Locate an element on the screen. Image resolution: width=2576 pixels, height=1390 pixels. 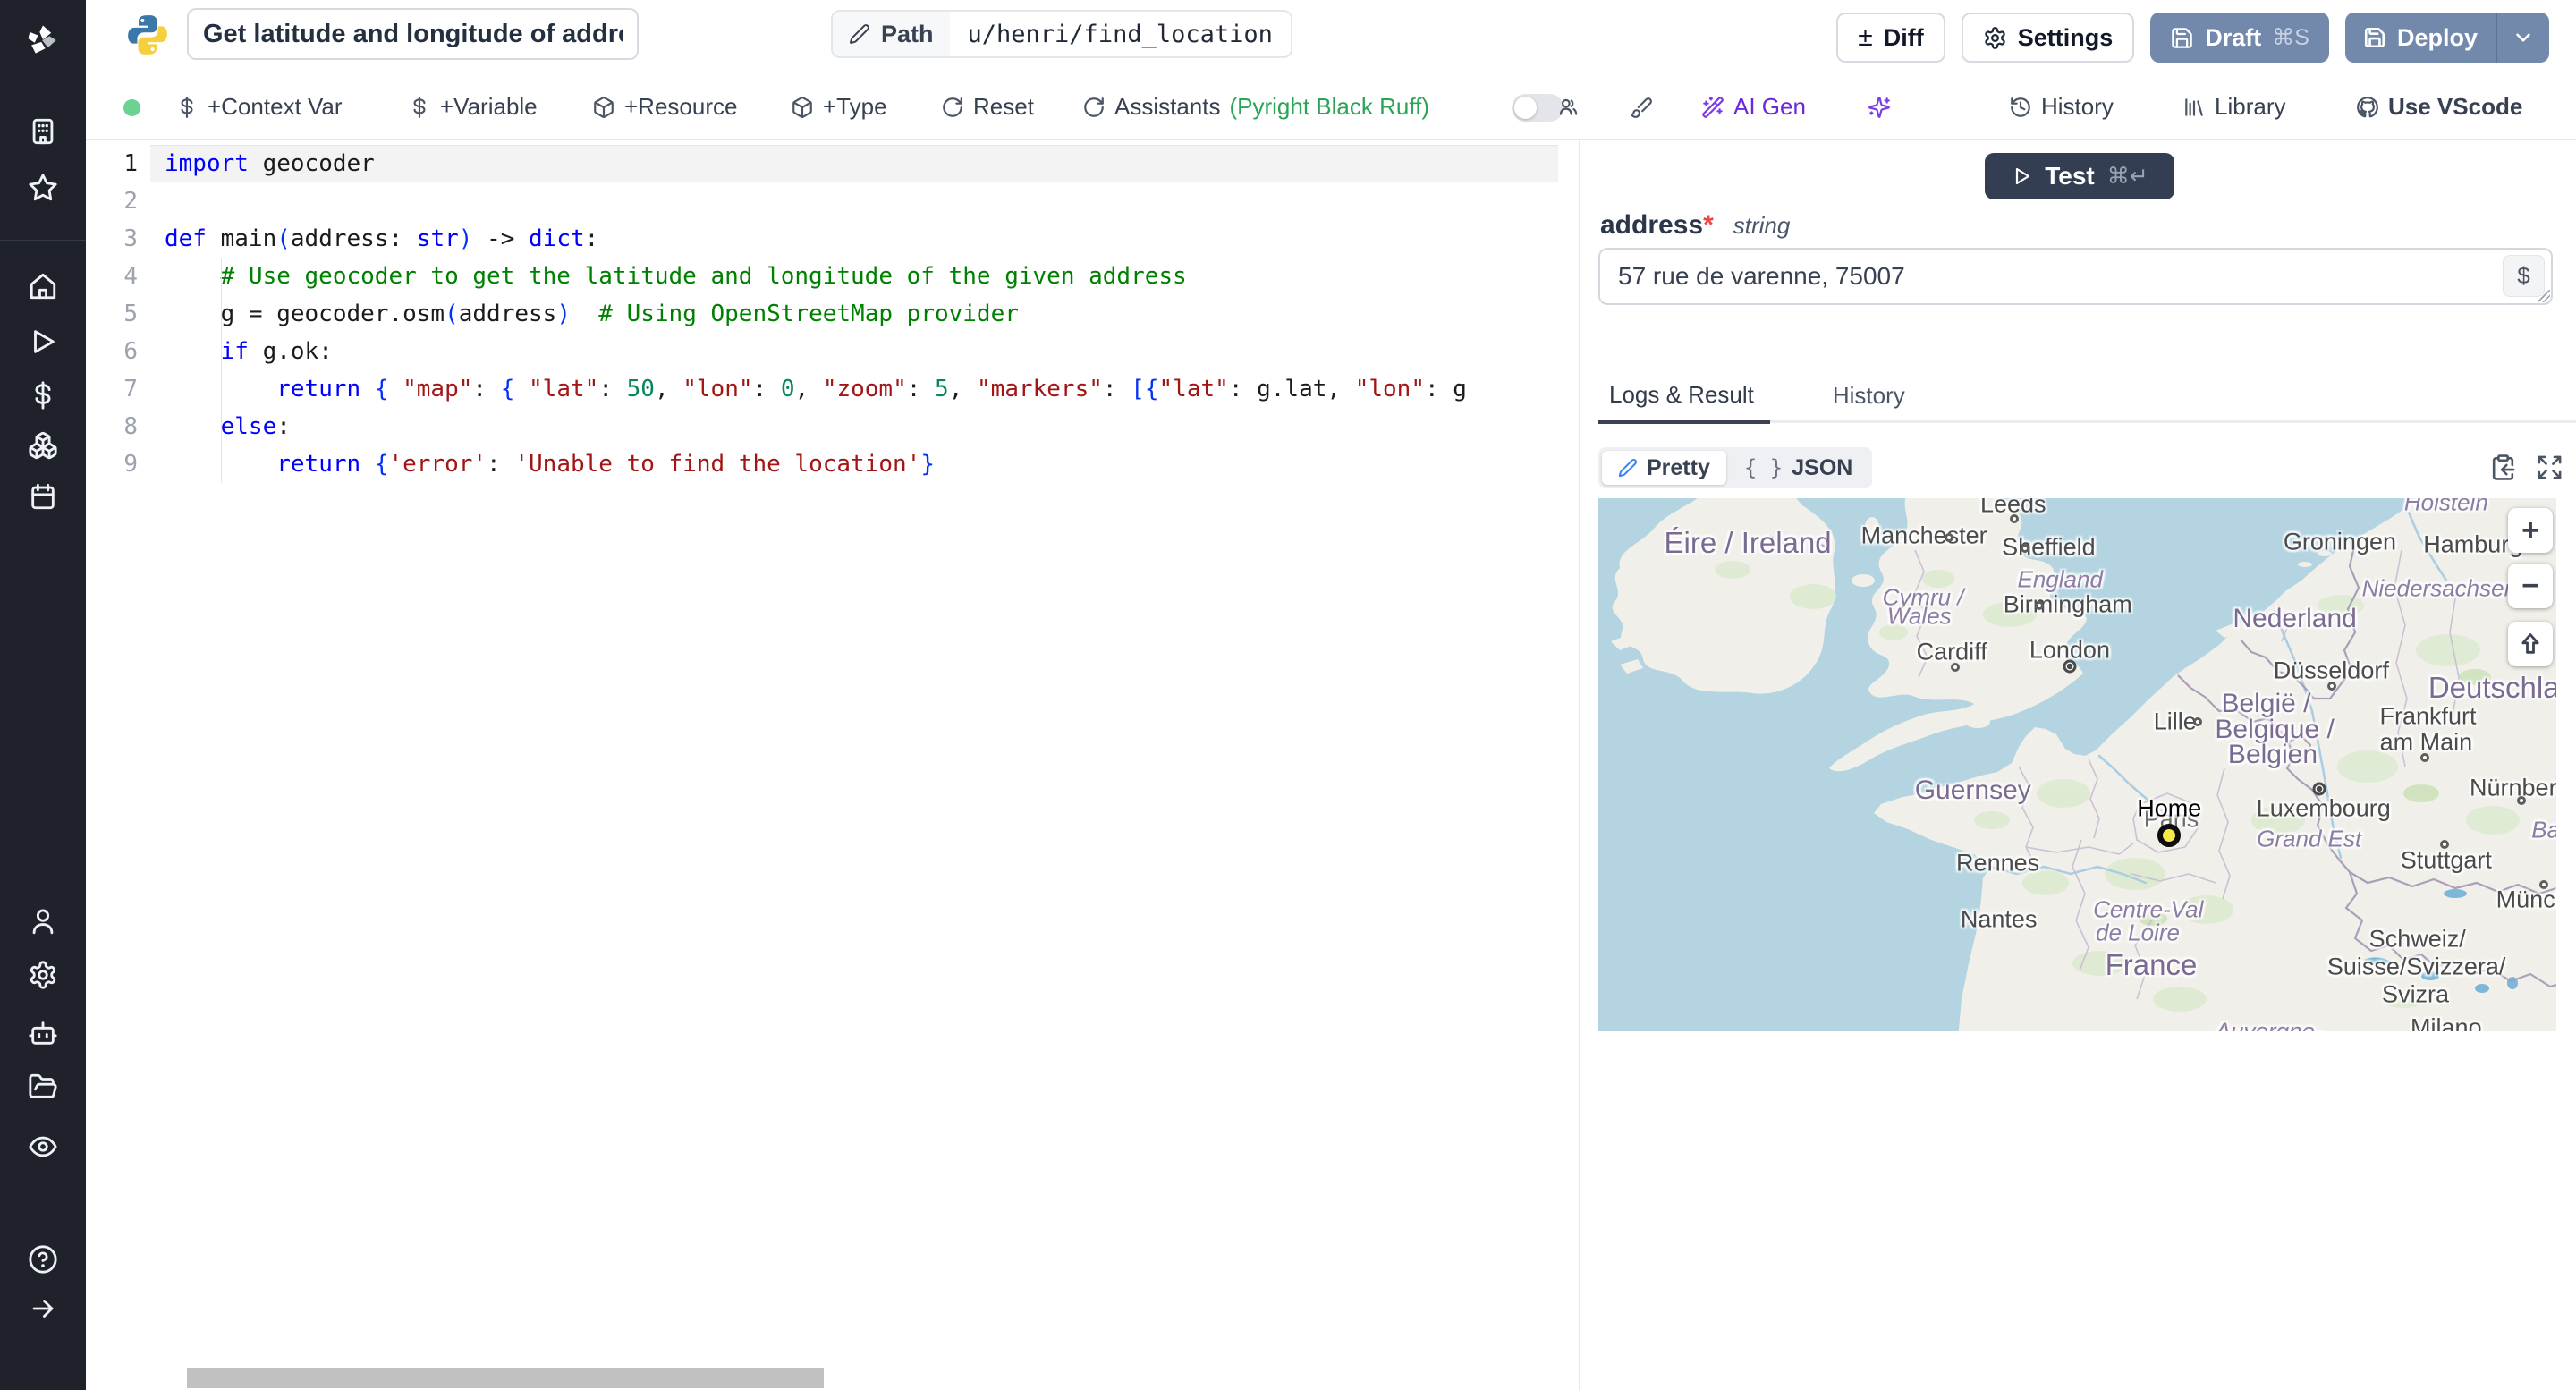
code-line: 2 is located at coordinates (822, 201).